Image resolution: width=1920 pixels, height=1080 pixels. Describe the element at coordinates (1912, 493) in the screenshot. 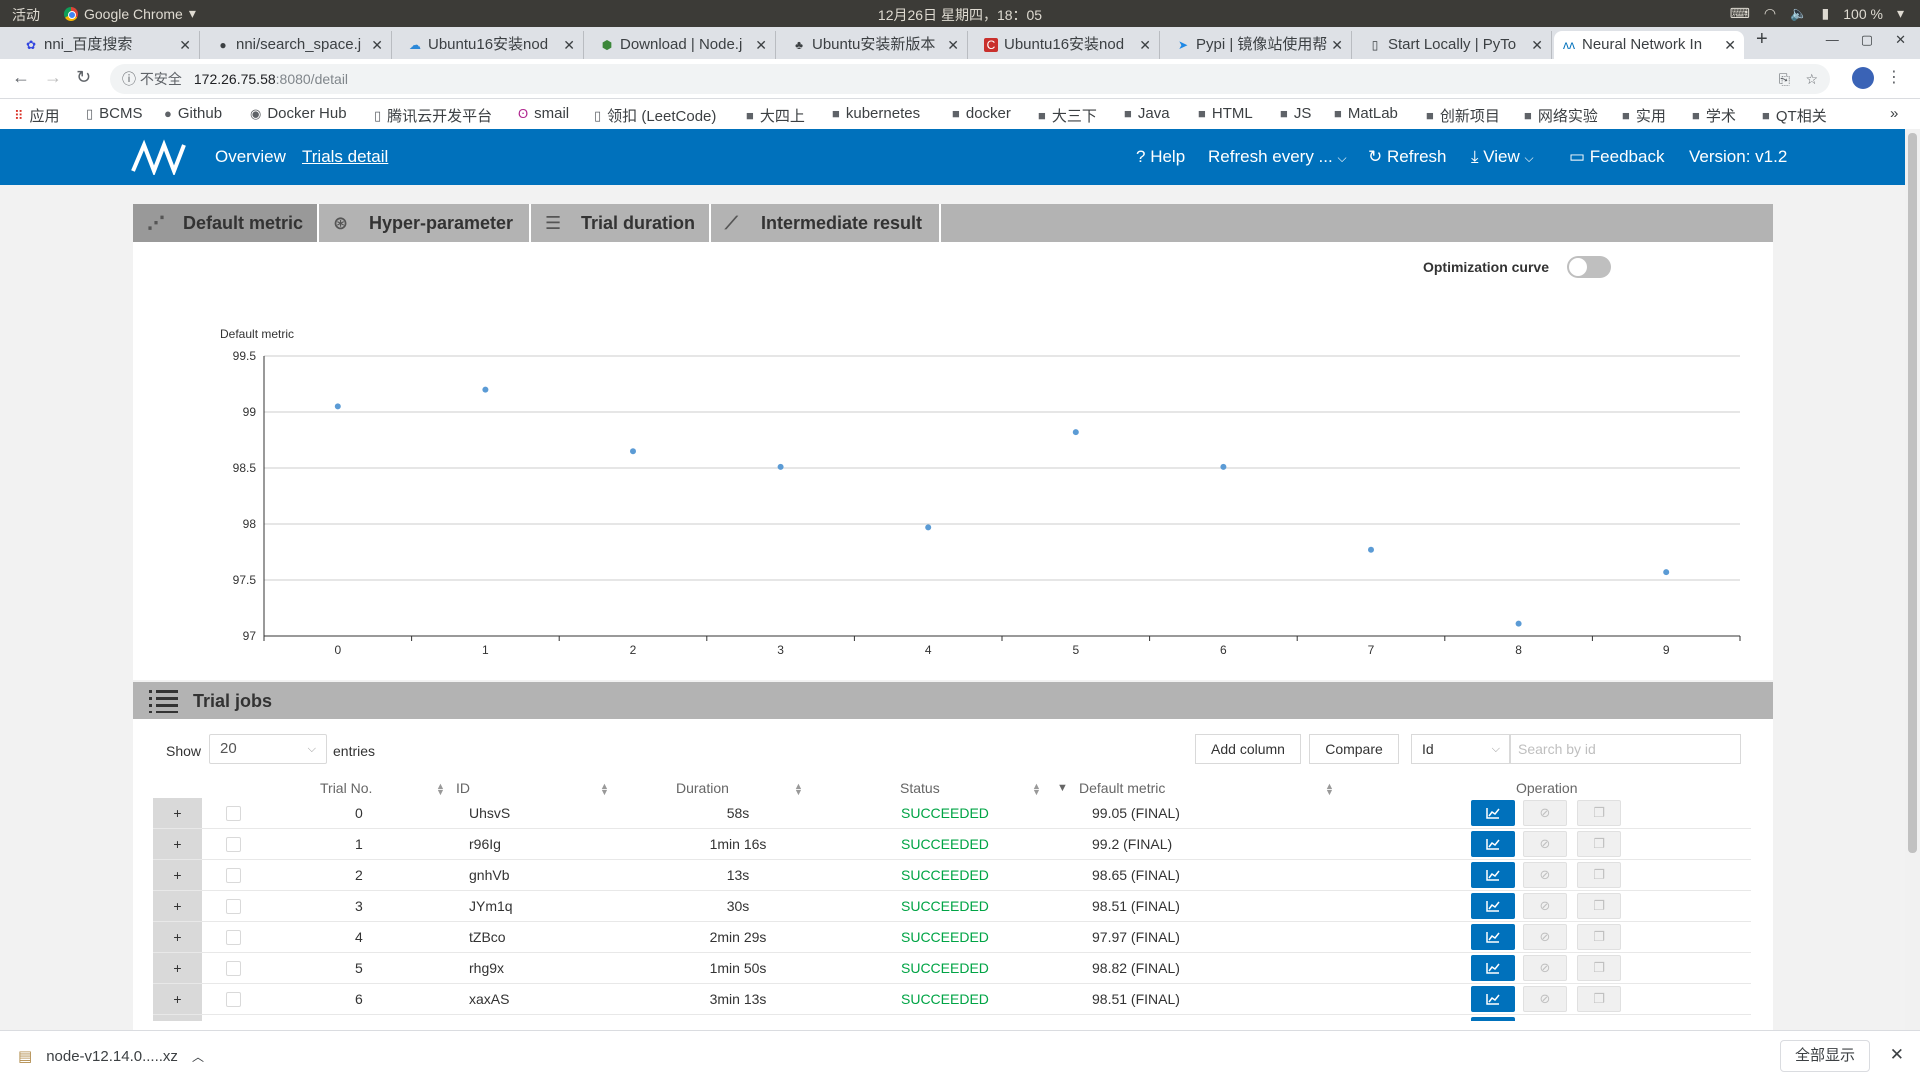

I see `scrollbar-thumb` at that location.